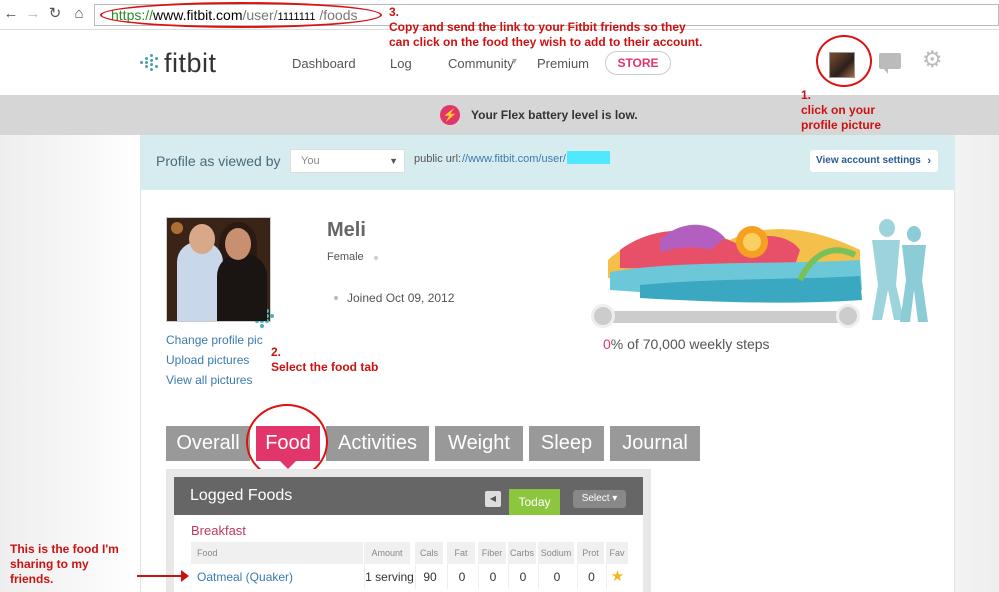 Image resolution: width=999 pixels, height=592 pixels. I want to click on forward-arrow-icon: →, so click(33, 14).